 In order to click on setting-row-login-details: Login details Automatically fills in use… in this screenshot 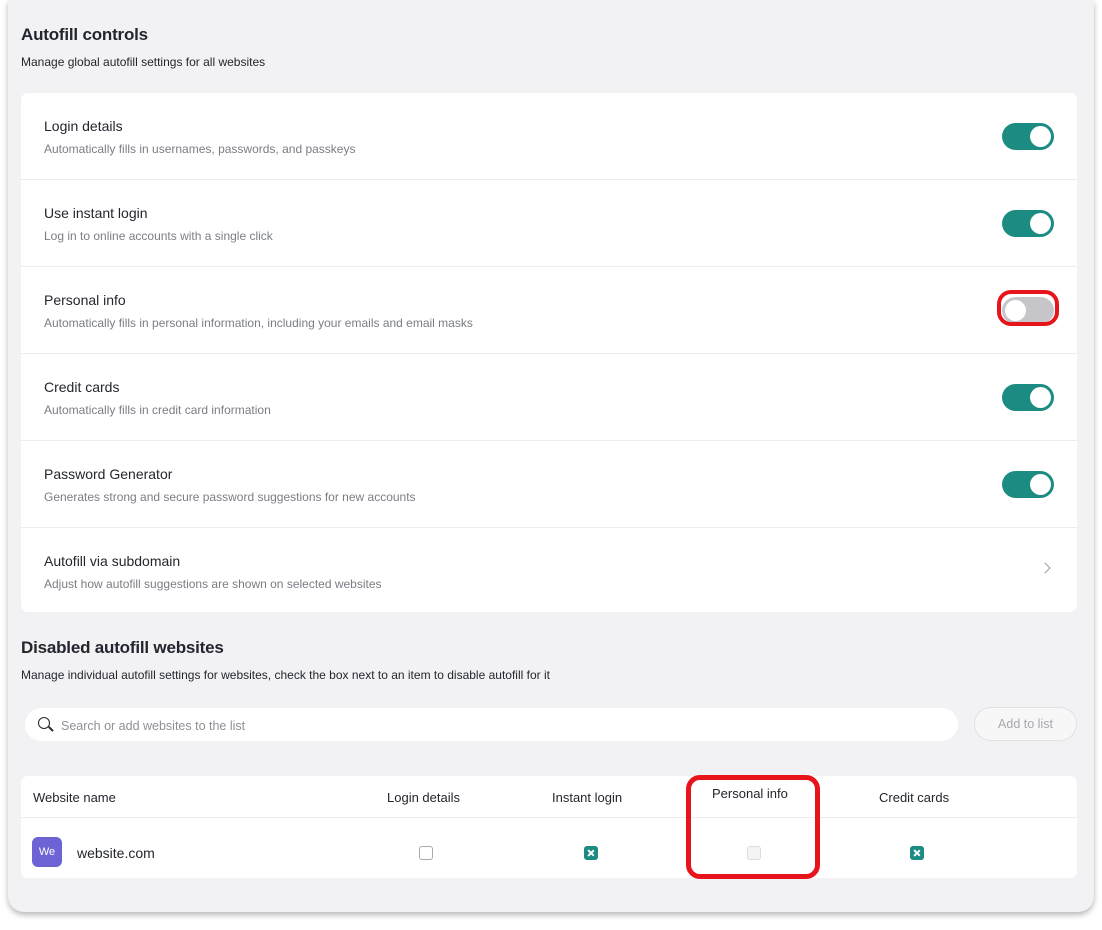, I will do `click(549, 136)`.